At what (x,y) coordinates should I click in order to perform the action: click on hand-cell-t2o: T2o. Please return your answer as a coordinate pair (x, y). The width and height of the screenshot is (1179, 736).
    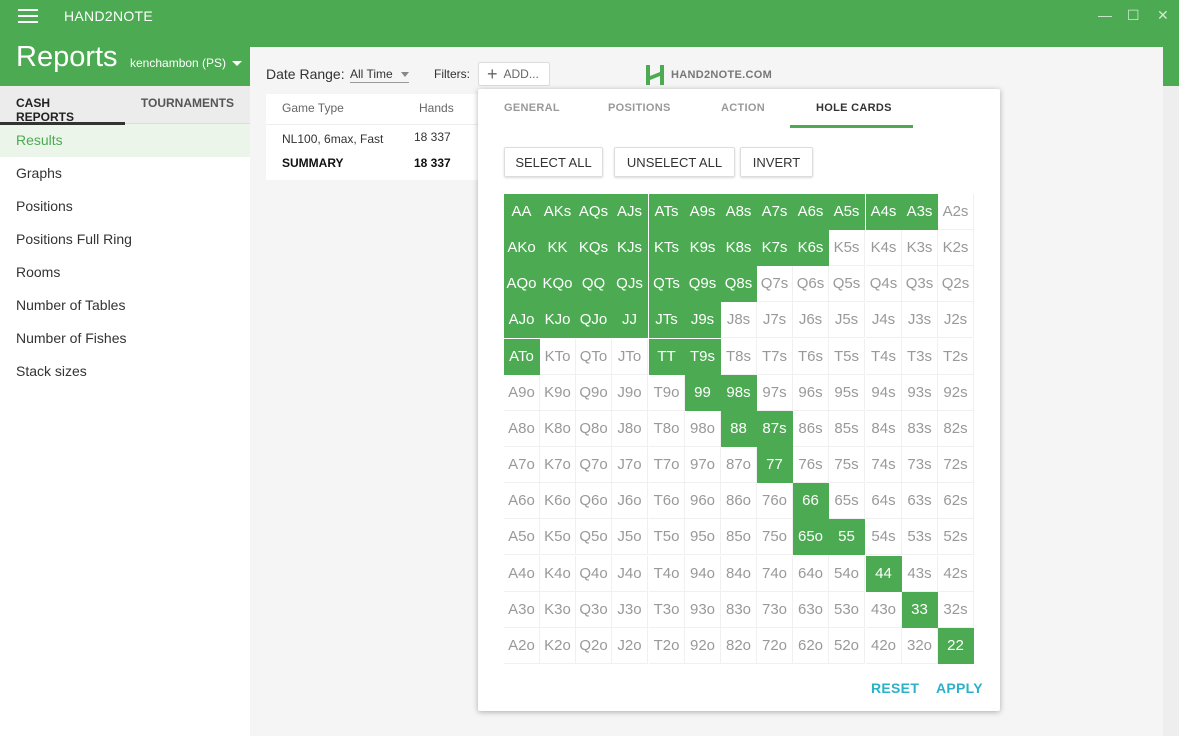
    Looking at the image, I should click on (667, 646).